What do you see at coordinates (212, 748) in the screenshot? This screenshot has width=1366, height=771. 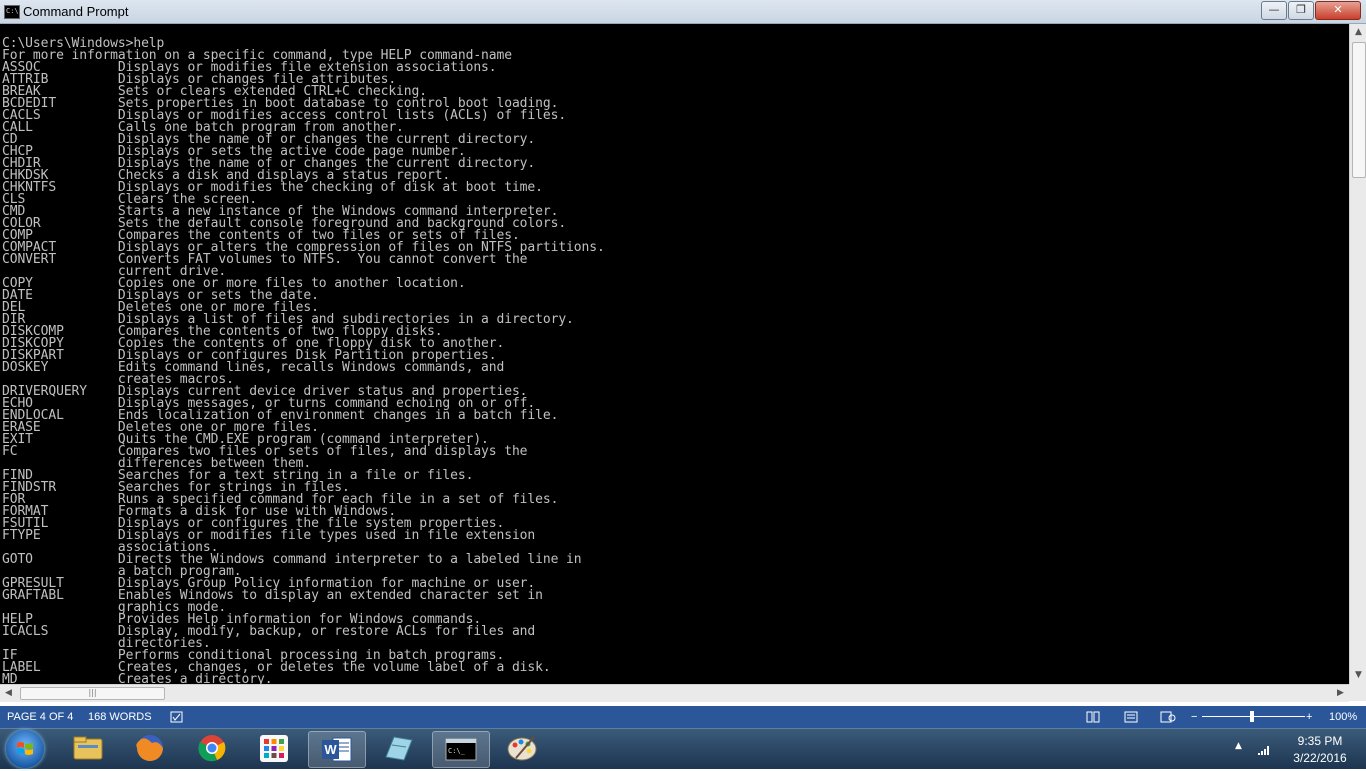 I see `chrome-icon` at bounding box center [212, 748].